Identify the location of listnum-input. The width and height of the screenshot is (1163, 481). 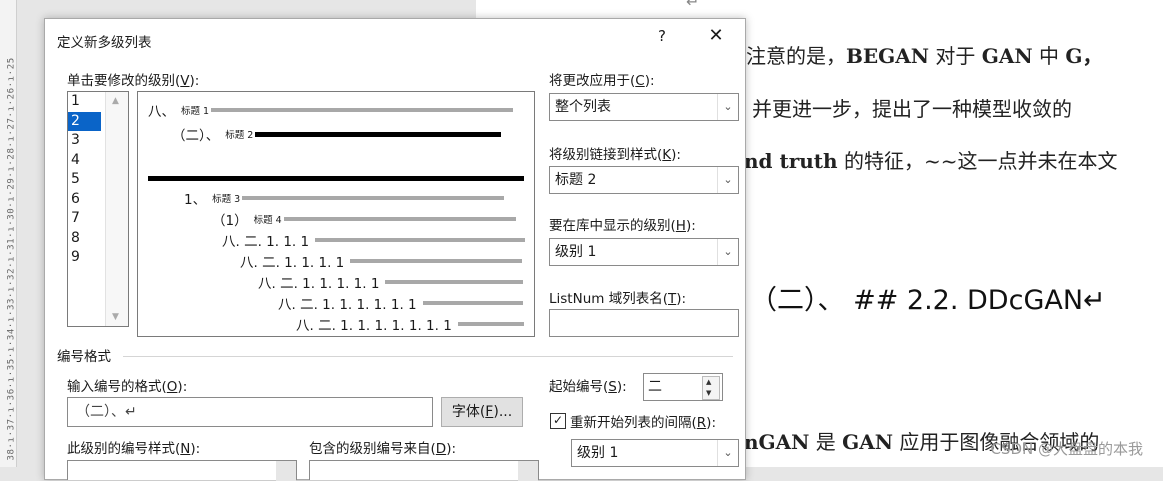
(644, 323).